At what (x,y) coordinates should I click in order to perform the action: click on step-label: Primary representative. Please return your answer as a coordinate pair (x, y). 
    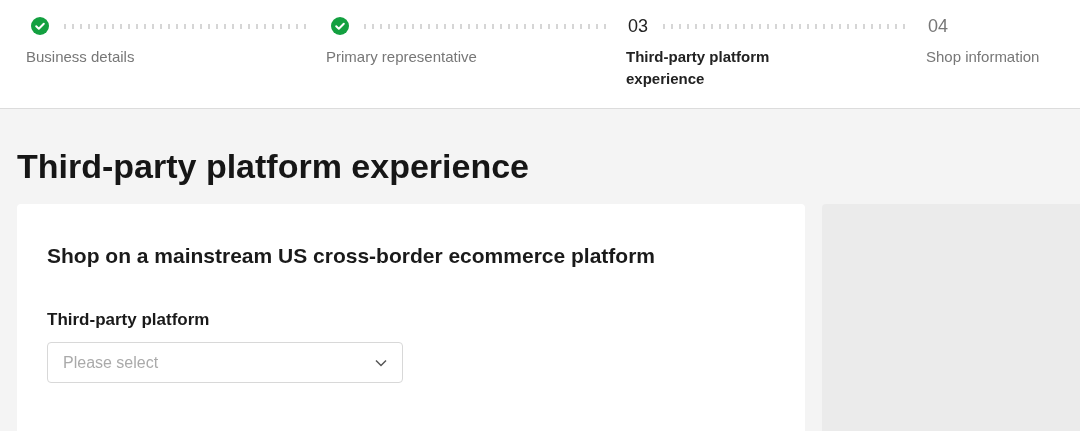
    Looking at the image, I should click on (413, 57).